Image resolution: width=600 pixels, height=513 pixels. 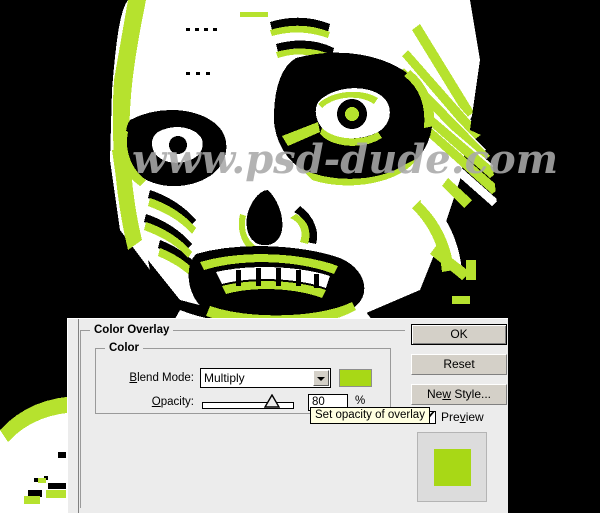 I want to click on tooltip-set-opacity: Set opacity of overlay, so click(x=370, y=415).